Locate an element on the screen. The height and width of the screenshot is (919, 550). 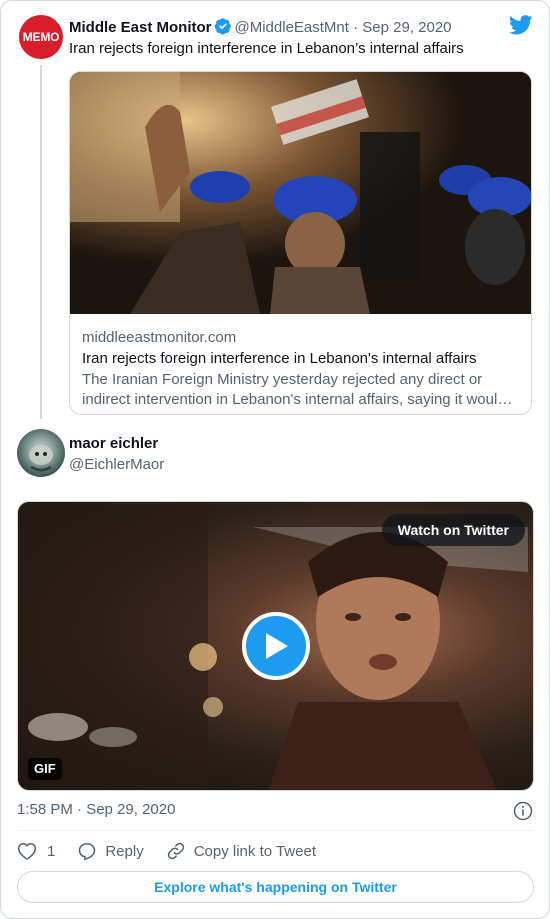
reply-label: Reply is located at coordinates (124, 851).